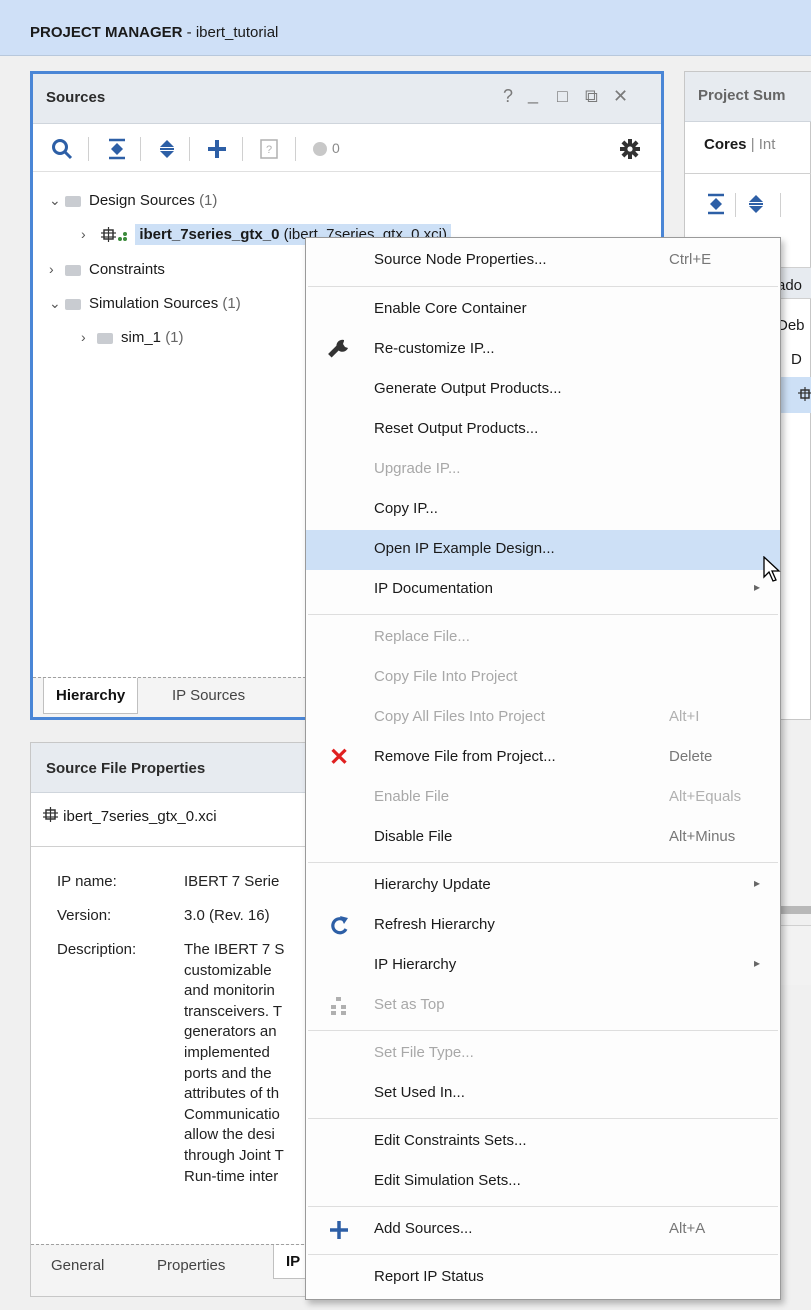 The width and height of the screenshot is (811, 1310). I want to click on summary-scrollbar, so click(796, 910).